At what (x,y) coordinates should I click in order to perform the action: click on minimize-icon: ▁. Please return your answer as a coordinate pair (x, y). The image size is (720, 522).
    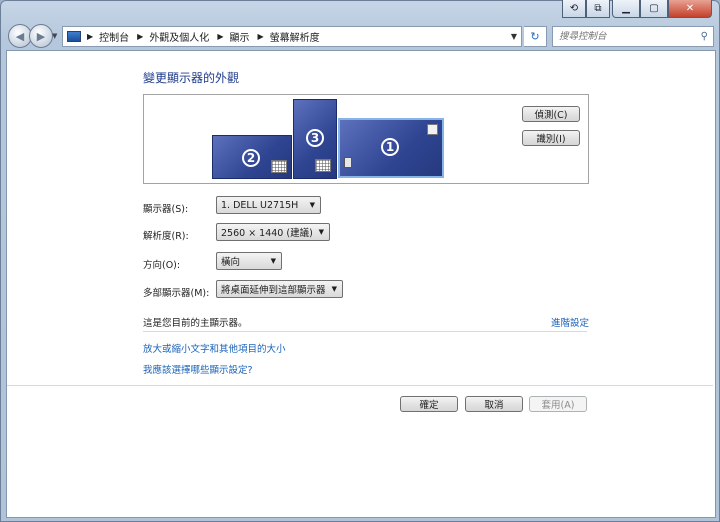
    Looking at the image, I should click on (626, 8).